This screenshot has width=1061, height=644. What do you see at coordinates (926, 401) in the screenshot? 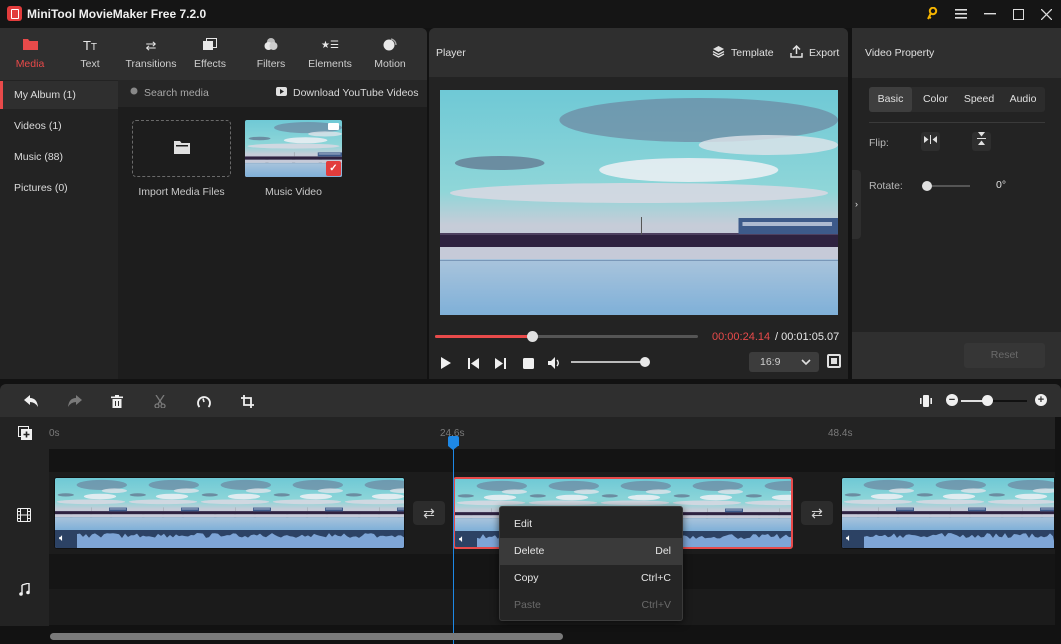
I see `fit-timeline-icon` at bounding box center [926, 401].